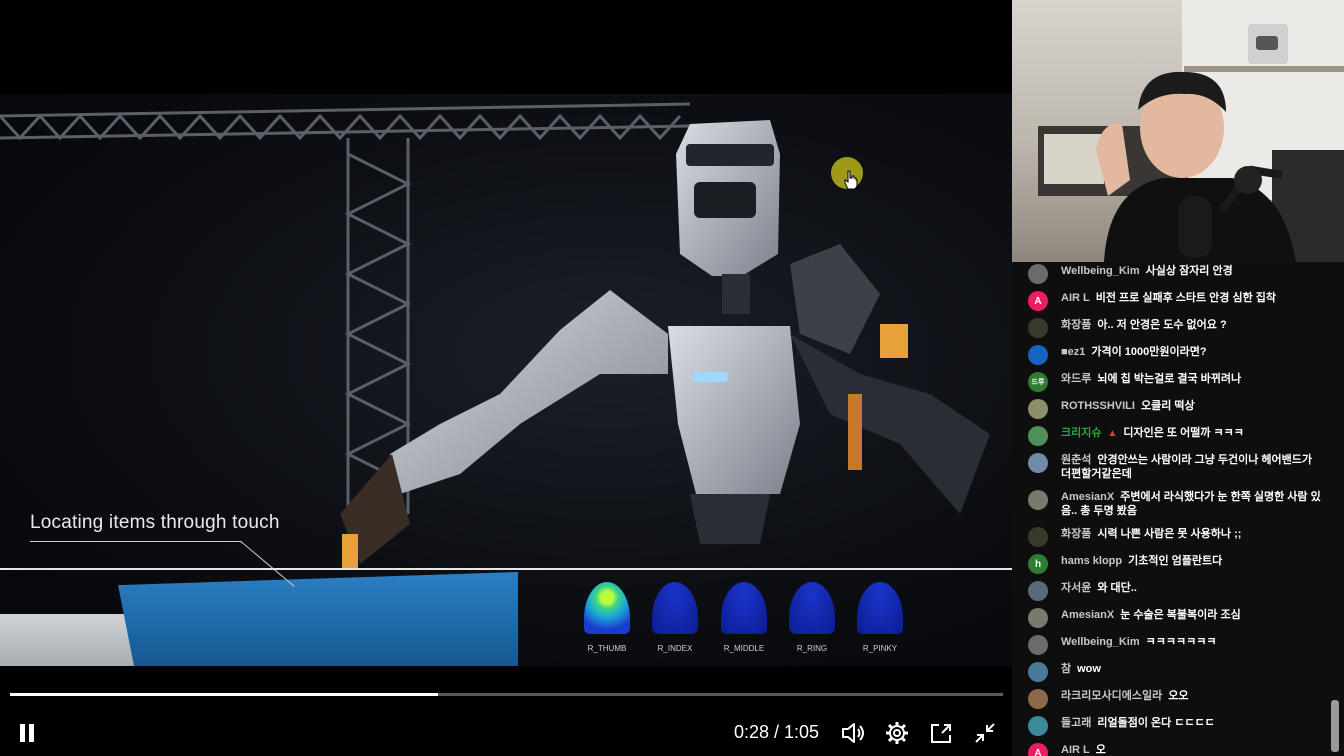 This screenshot has height=756, width=1344. What do you see at coordinates (1038, 564) in the screenshot?
I see `avatar: h` at bounding box center [1038, 564].